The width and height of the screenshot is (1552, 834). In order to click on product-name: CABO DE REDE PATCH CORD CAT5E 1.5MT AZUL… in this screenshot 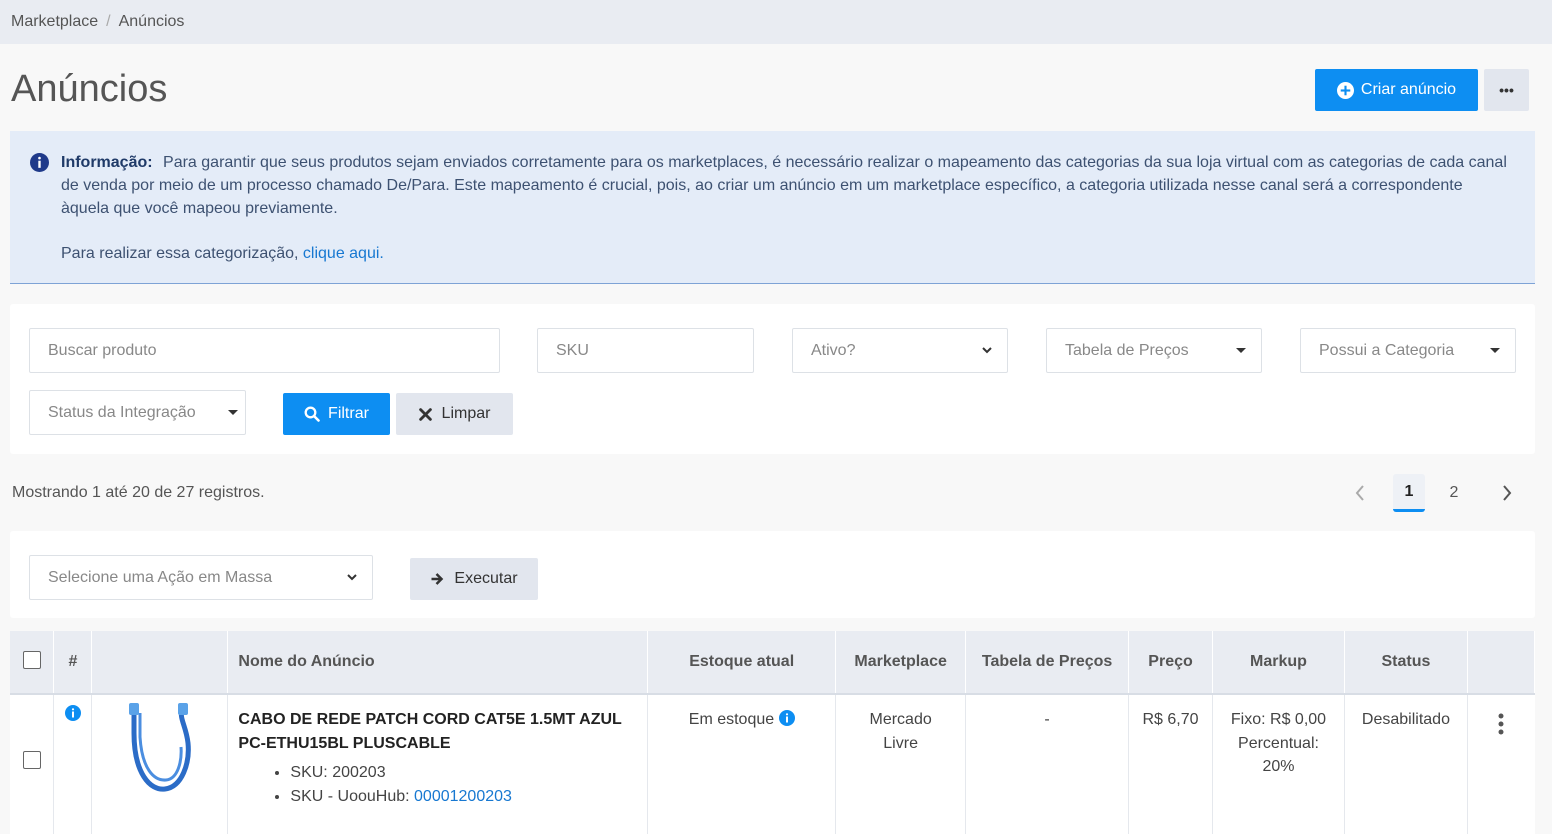, I will do `click(442, 731)`.